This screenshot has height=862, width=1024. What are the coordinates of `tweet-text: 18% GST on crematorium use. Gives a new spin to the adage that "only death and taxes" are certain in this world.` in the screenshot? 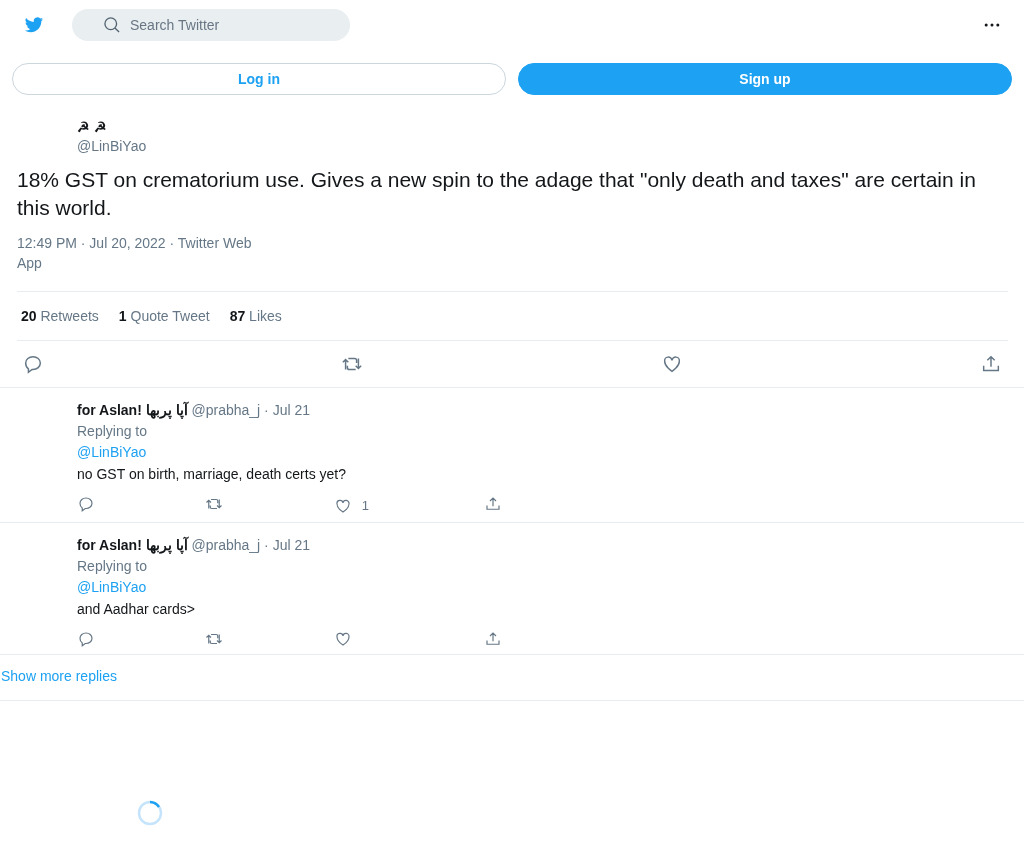 It's located at (497, 194).